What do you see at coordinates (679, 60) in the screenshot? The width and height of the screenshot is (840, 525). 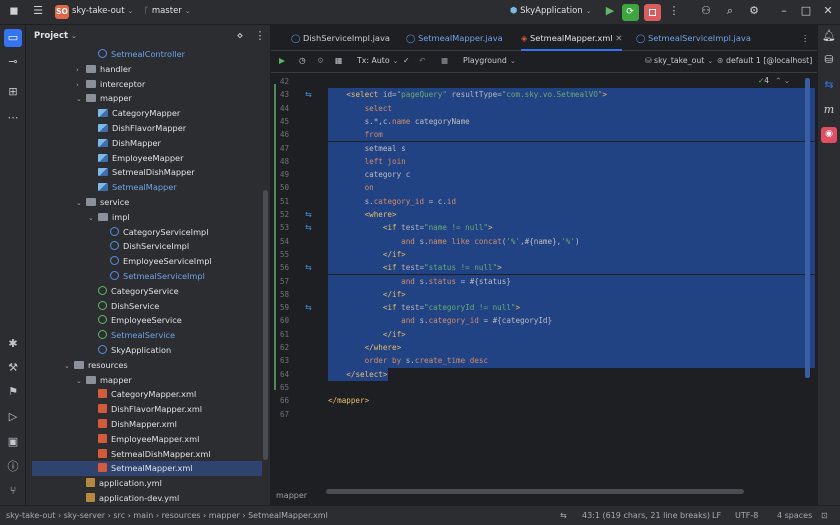 I see `datasource-selector: ⛁ sky_take_out ⌄` at bounding box center [679, 60].